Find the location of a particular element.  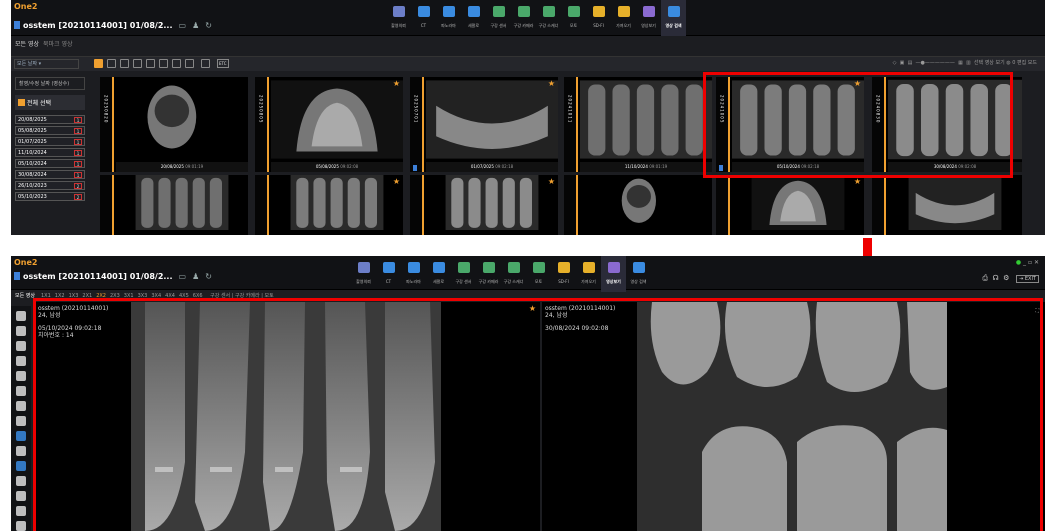

tab-all-images: 모든 영상 is located at coordinates (27, 44).